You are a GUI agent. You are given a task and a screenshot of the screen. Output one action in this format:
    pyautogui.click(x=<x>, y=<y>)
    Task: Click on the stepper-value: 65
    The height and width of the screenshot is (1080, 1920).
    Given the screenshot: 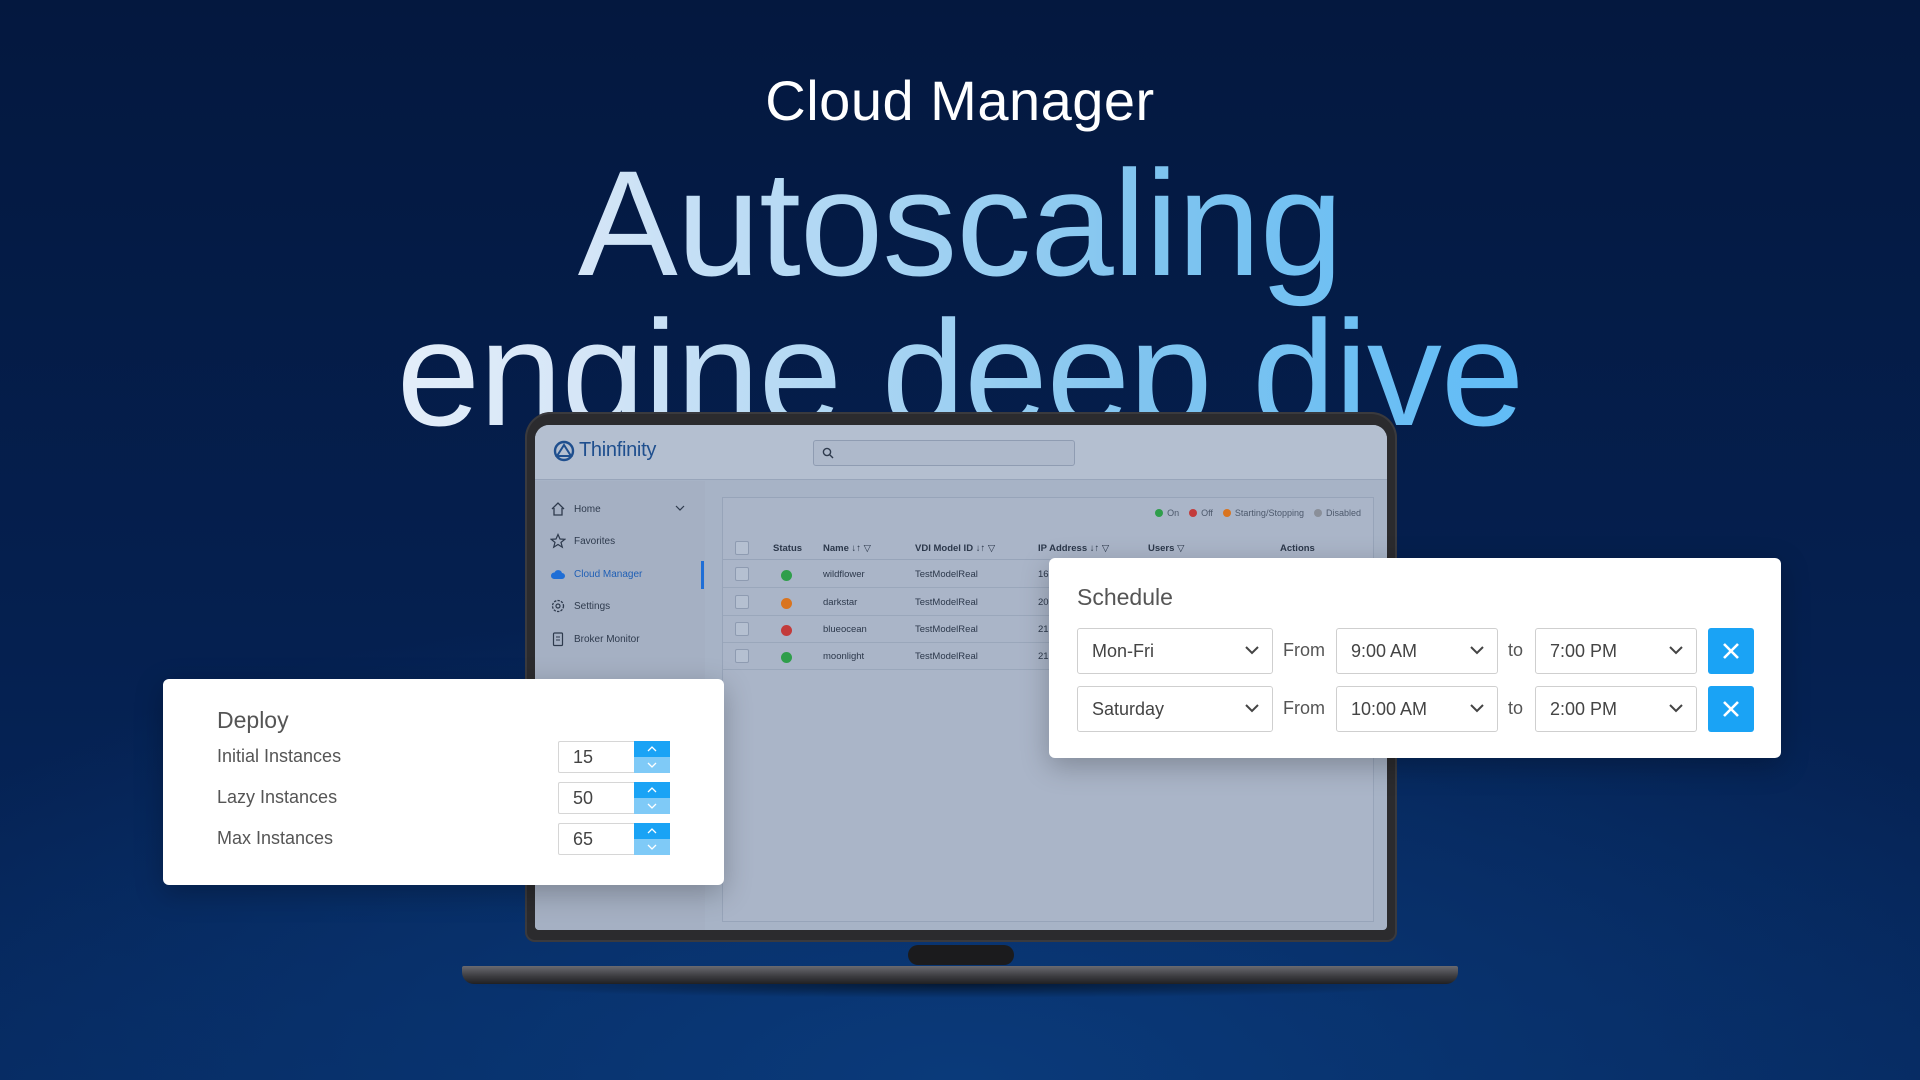 What is the action you would take?
    pyautogui.click(x=583, y=839)
    